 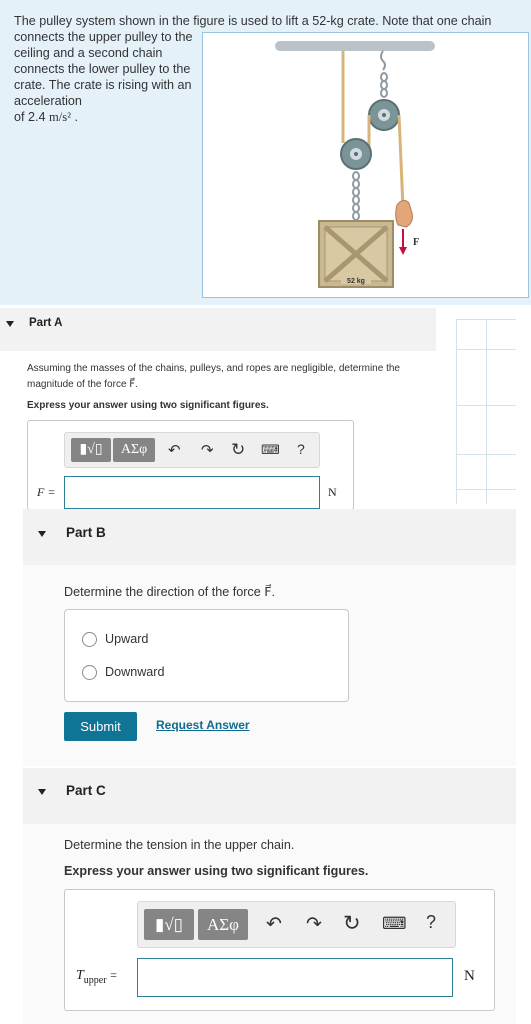 I want to click on acceleration-unit: m/s², so click(x=60, y=117).